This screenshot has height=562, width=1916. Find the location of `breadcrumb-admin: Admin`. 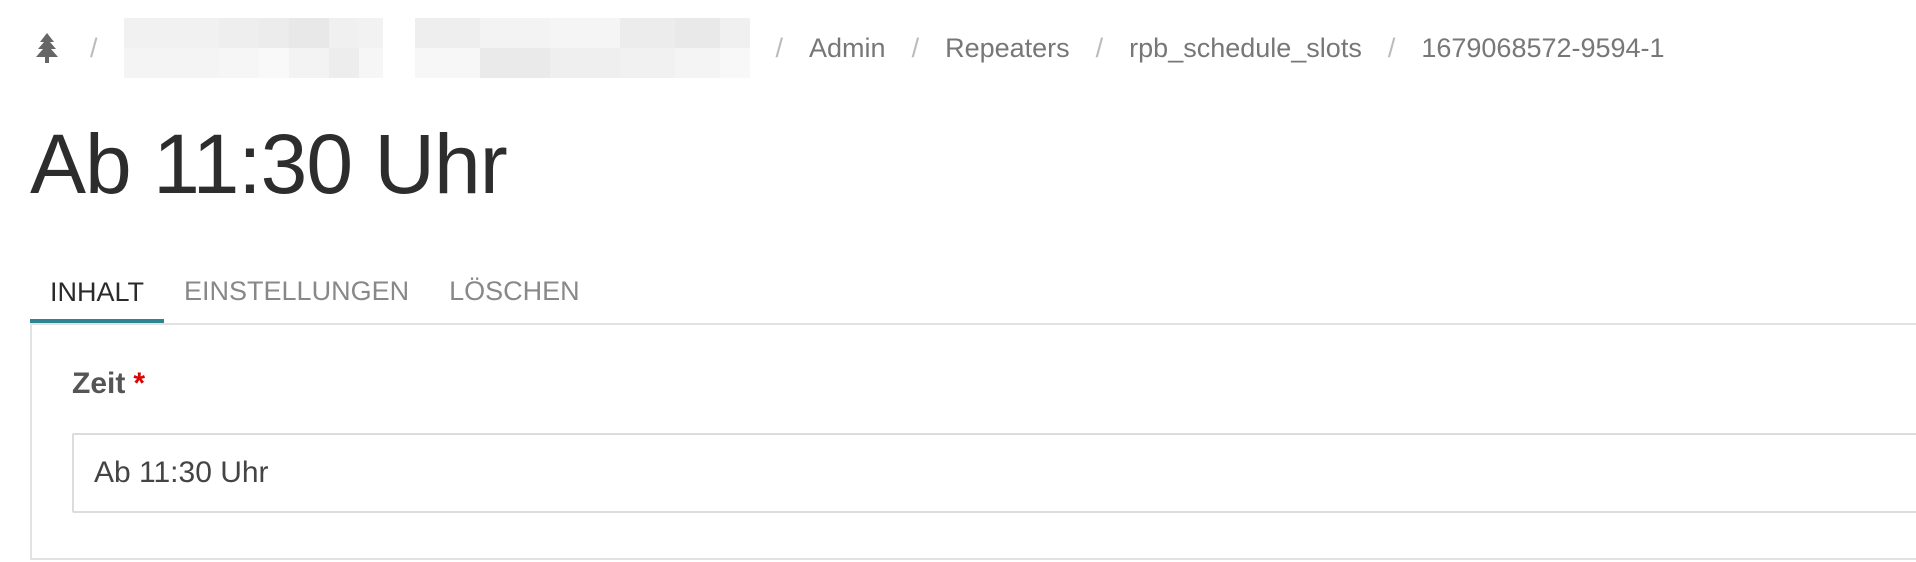

breadcrumb-admin: Admin is located at coordinates (847, 48).